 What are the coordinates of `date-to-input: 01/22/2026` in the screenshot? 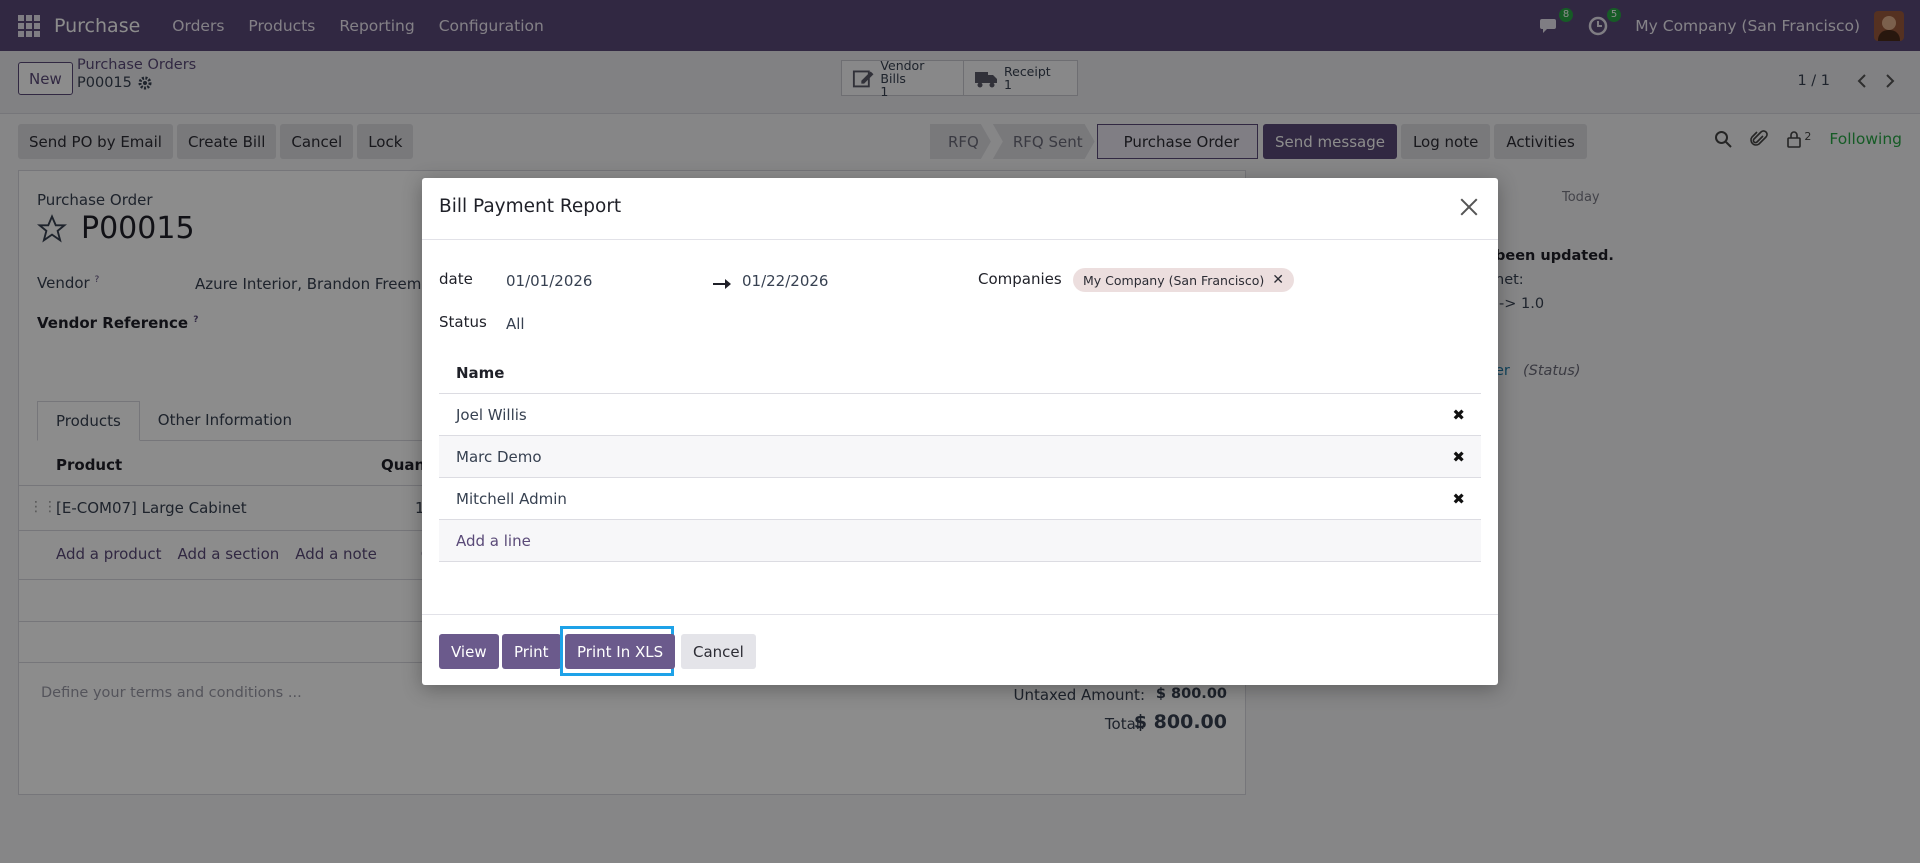 It's located at (785, 281).